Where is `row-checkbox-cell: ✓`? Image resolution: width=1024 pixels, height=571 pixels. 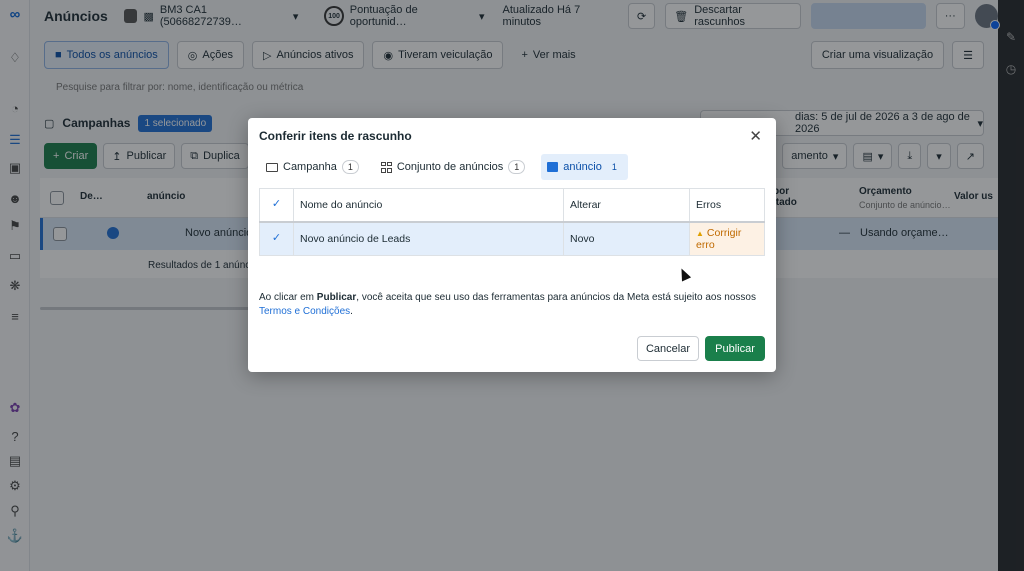 row-checkbox-cell: ✓ is located at coordinates (276, 238).